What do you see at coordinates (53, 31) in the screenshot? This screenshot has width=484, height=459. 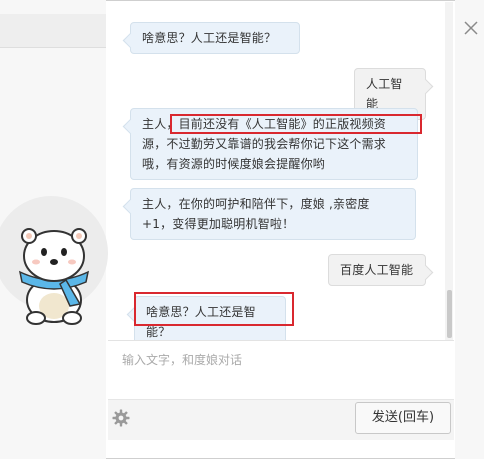 I see `left-header-bar` at bounding box center [53, 31].